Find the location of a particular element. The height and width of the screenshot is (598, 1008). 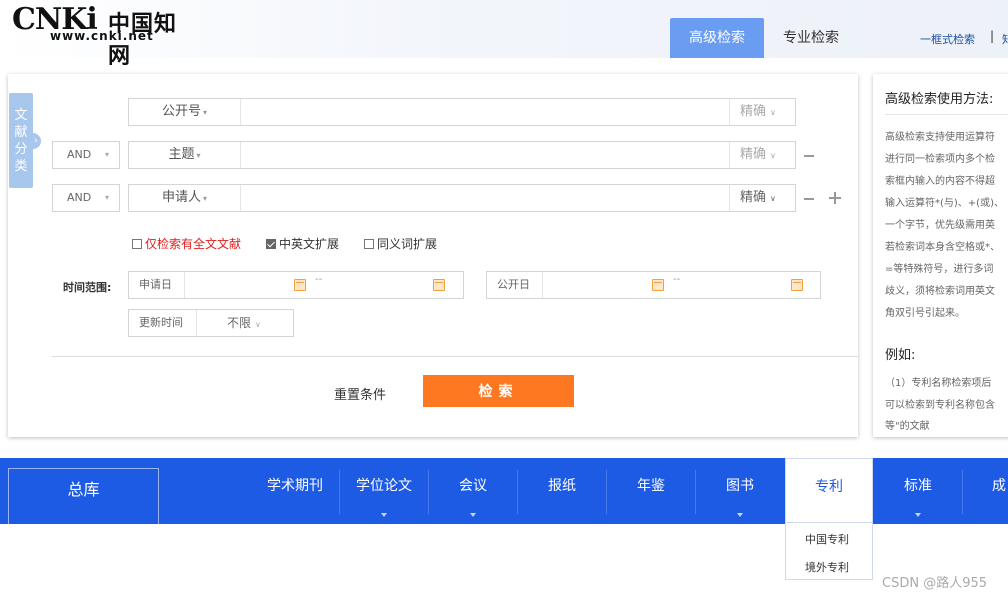

update-time-value-wrap: 不限 ∨ is located at coordinates (244, 324).